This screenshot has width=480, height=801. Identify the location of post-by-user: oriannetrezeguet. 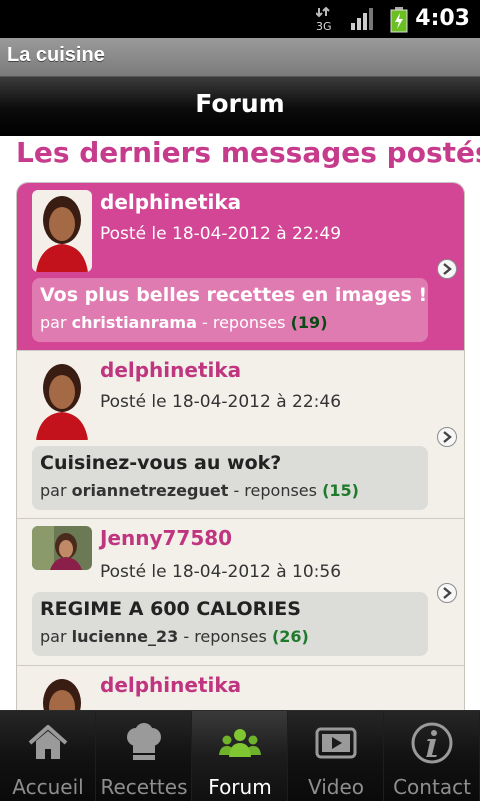
(150, 490).